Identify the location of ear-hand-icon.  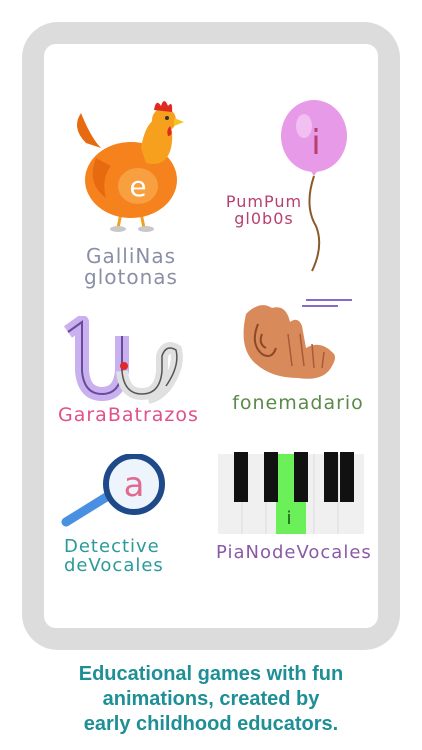
(297, 339).